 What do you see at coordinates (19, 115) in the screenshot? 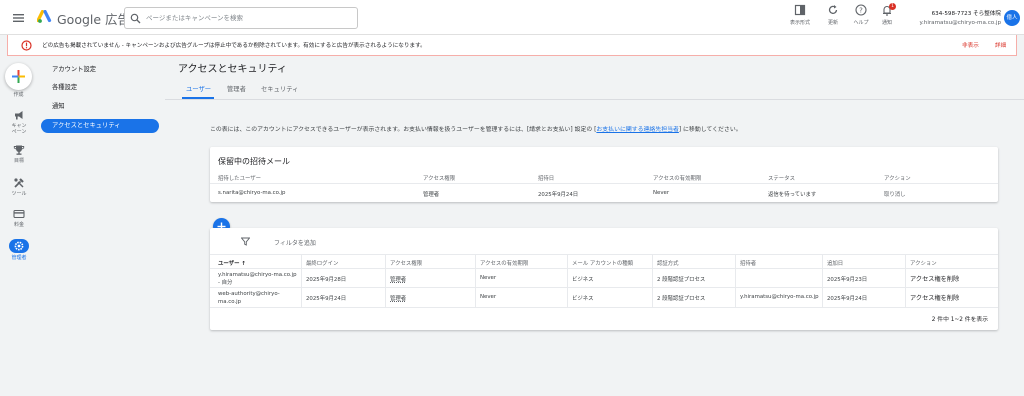
I see `campaign-icon` at bounding box center [19, 115].